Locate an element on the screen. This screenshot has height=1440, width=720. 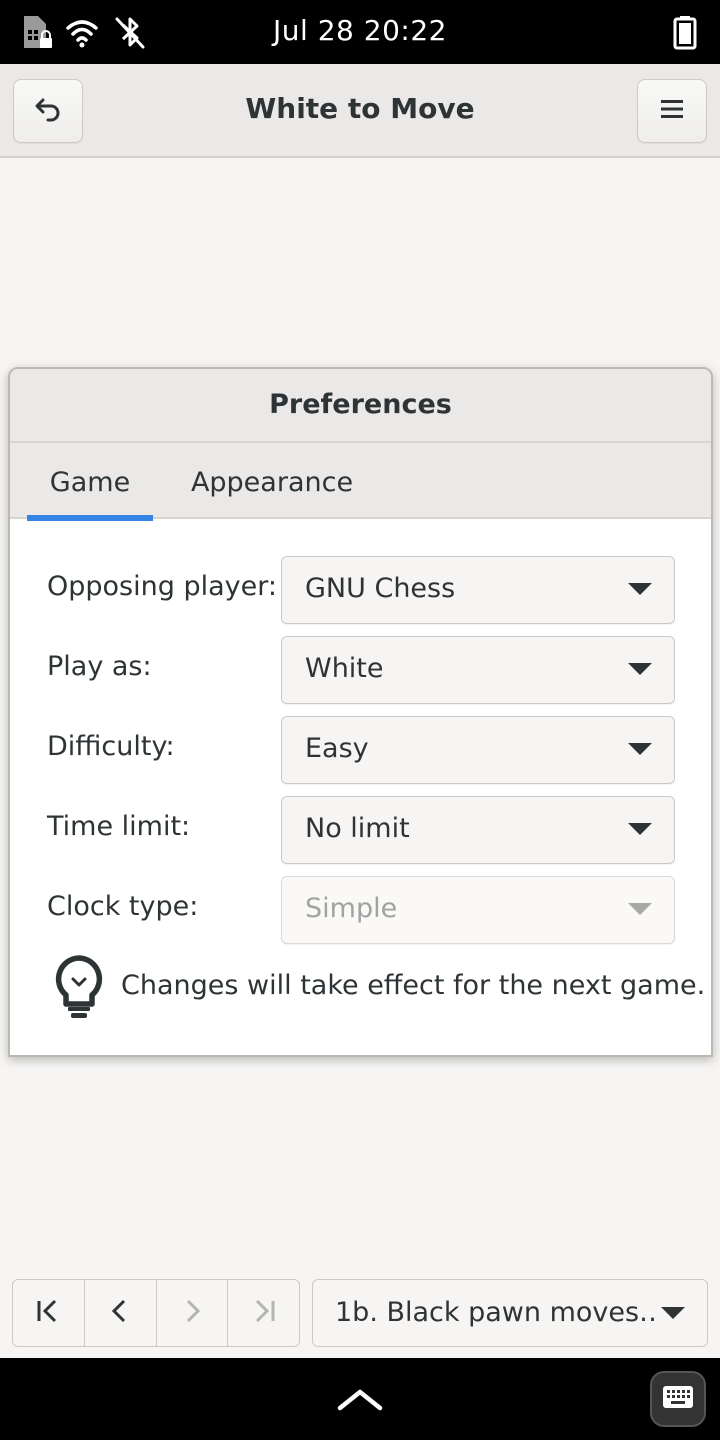
previous-move-button is located at coordinates (121, 1313).